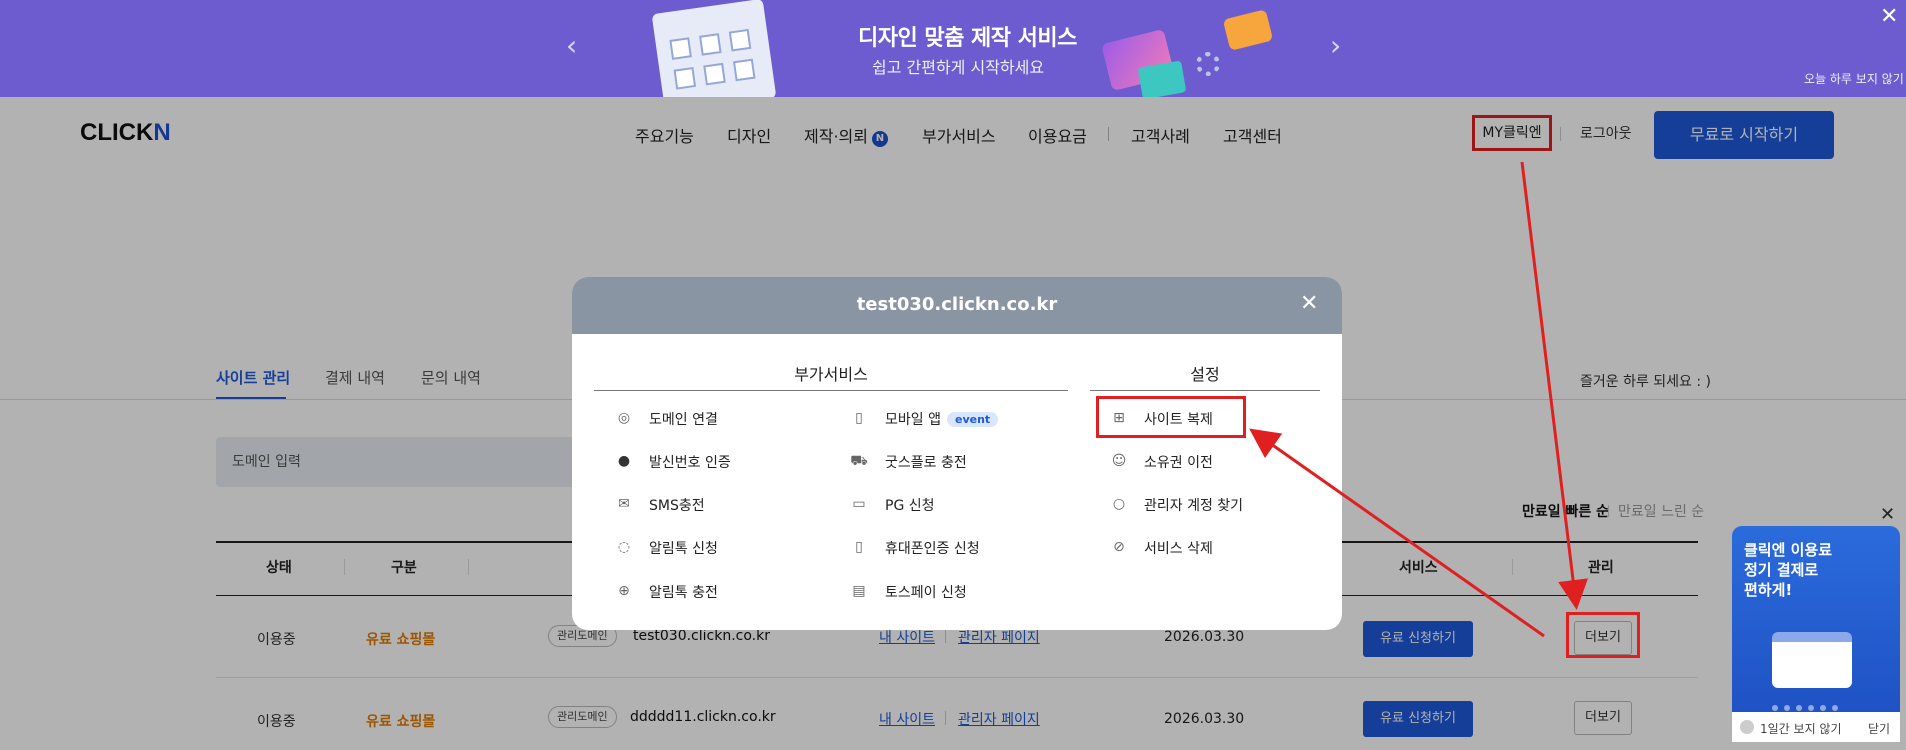 The height and width of the screenshot is (750, 1906). What do you see at coordinates (1162, 78) in the screenshot?
I see `banner-illustration-photo` at bounding box center [1162, 78].